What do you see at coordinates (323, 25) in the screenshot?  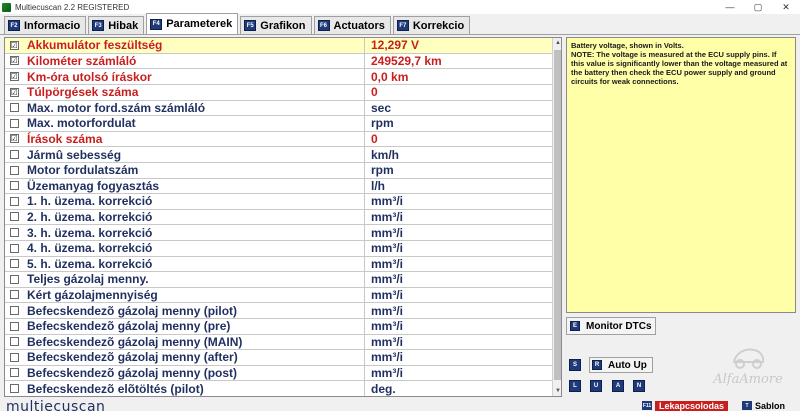 I see `f6-key-icon: F6` at bounding box center [323, 25].